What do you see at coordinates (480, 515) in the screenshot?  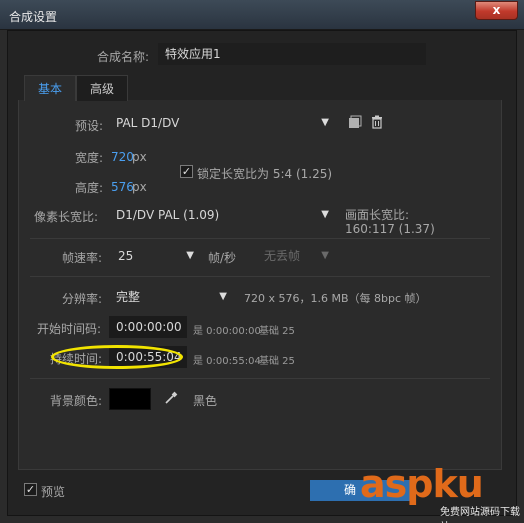 I see `watermark-subtitle: 免费网站源码下载站!` at bounding box center [480, 515].